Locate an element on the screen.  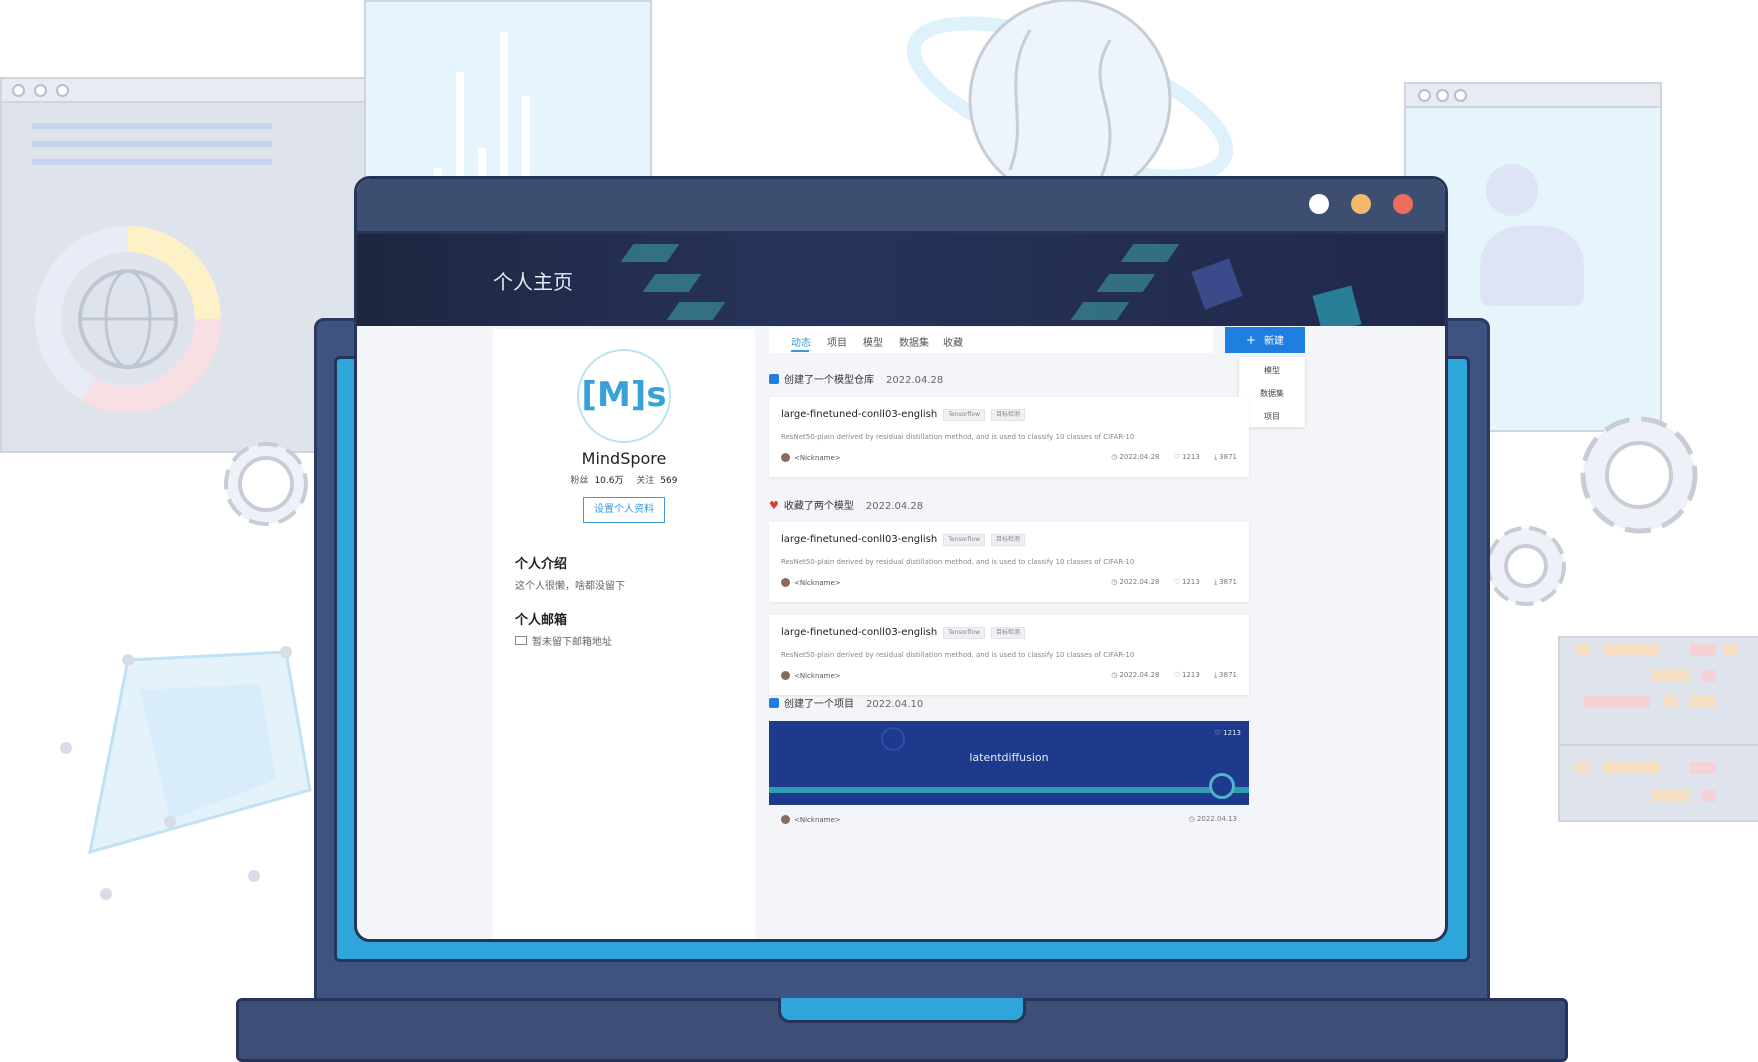
tab-projects: 项目 is located at coordinates (837, 341).